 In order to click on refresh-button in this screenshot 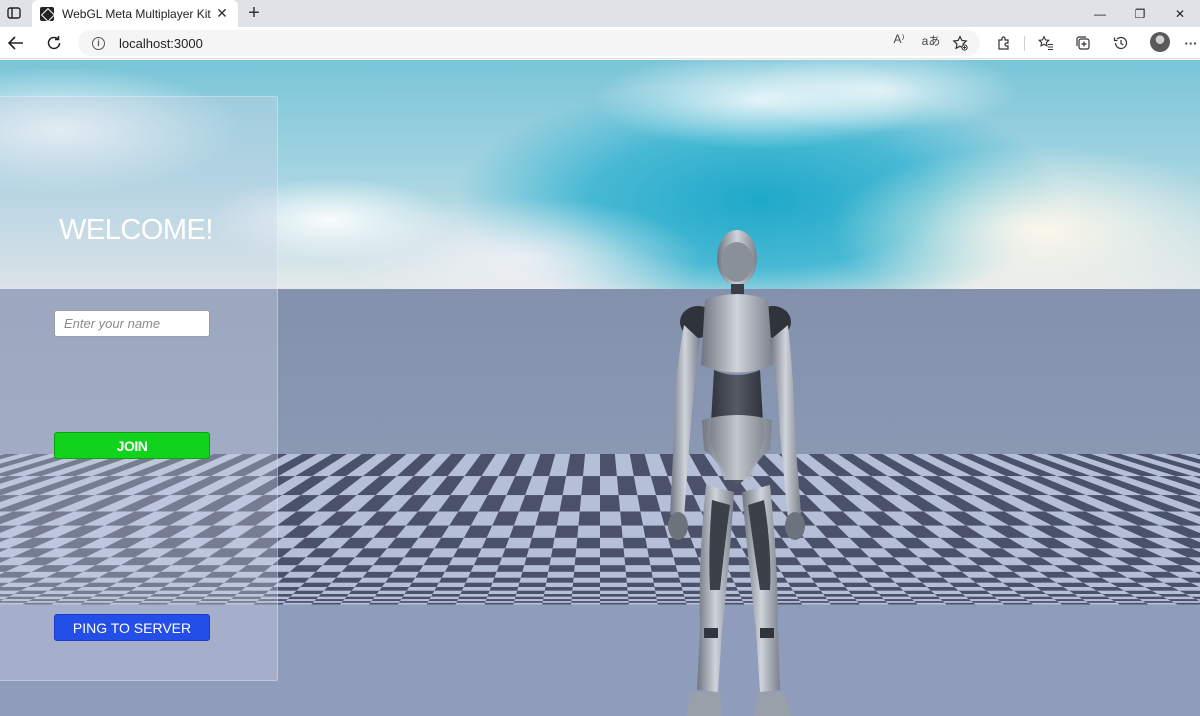, I will do `click(54, 43)`.